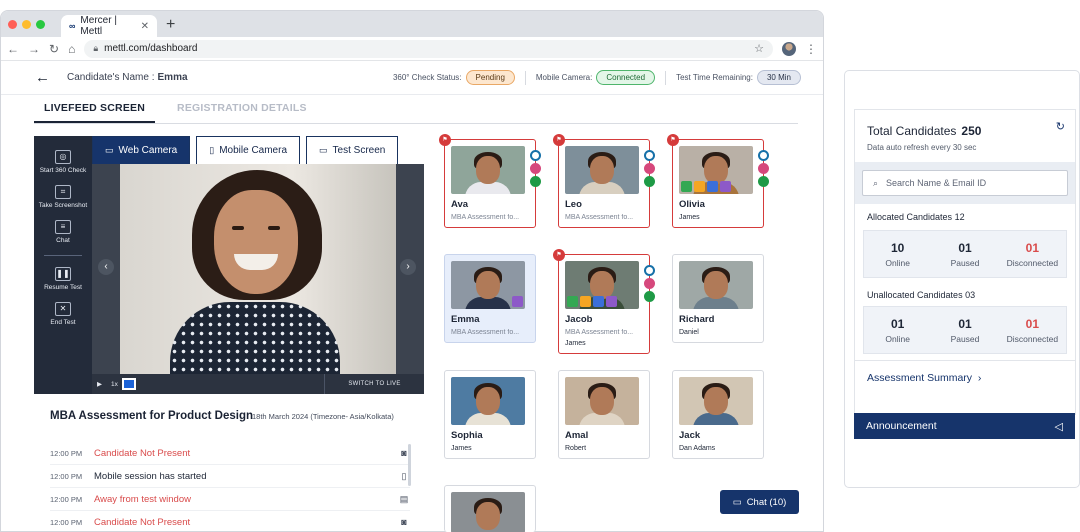  Describe the element at coordinates (759, 502) in the screenshot. I see `chat-button: ▭ Chat (10)` at that location.